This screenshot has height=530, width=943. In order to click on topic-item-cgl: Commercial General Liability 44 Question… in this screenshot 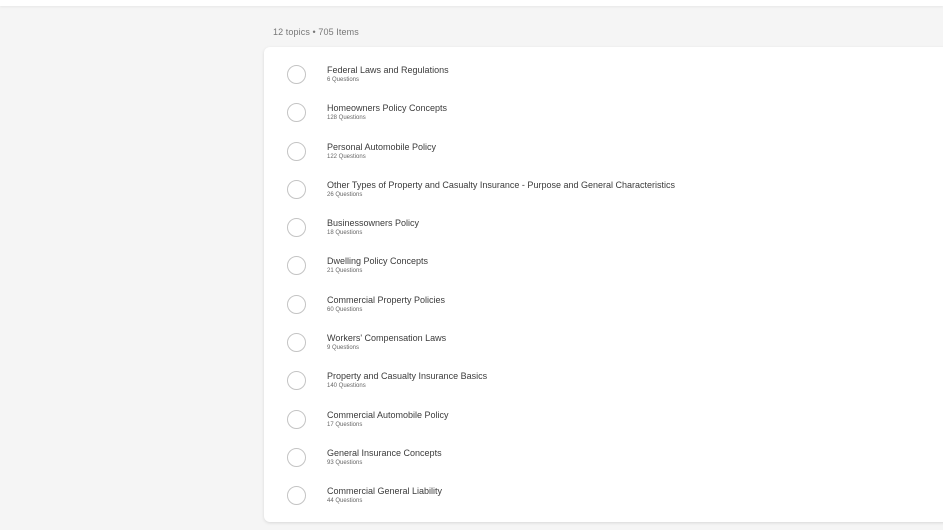, I will do `click(603, 500)`.